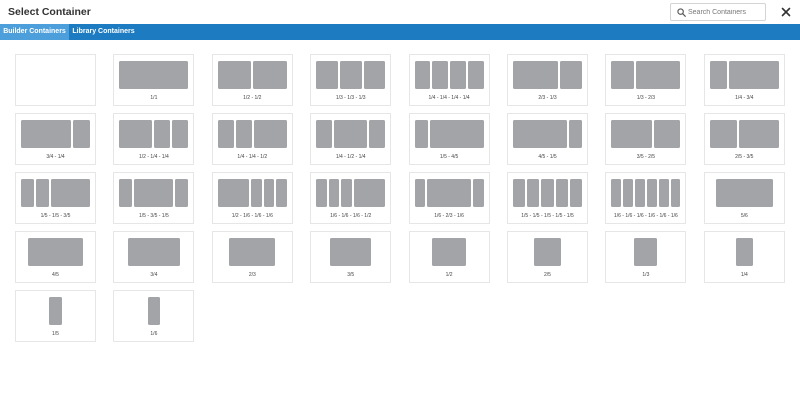 The width and height of the screenshot is (800, 418). I want to click on container-option: 4/5 - 1/5, so click(547, 139).